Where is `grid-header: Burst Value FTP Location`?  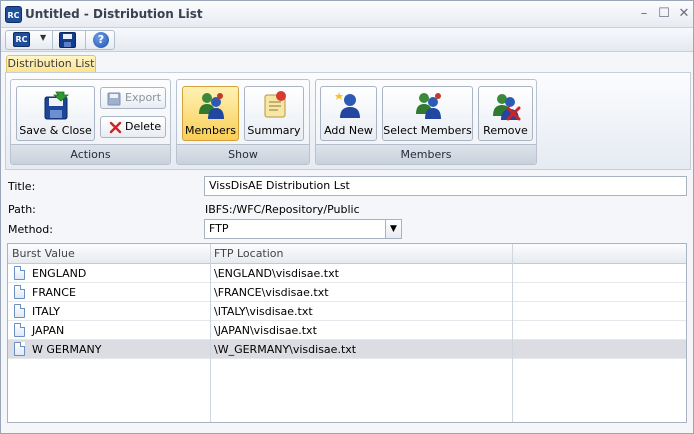
grid-header: Burst Value FTP Location is located at coordinates (347, 254).